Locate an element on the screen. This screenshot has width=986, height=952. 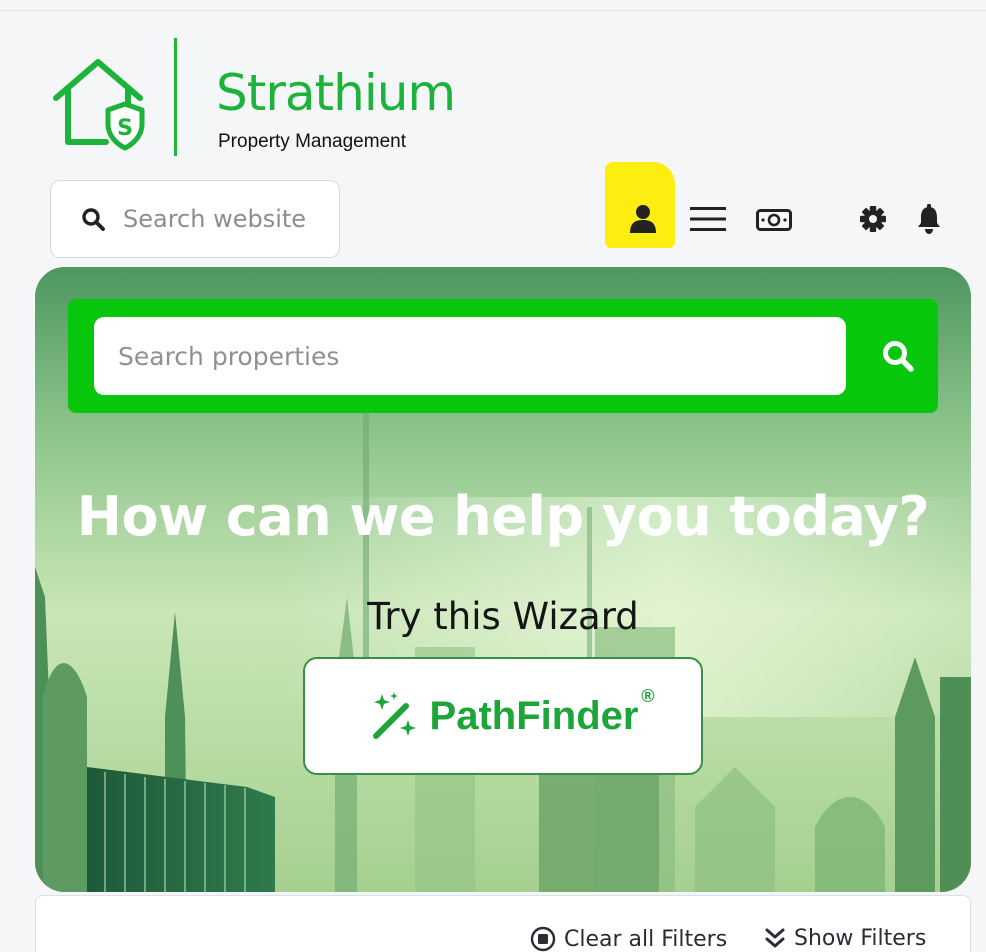
user-icon is located at coordinates (643, 219).